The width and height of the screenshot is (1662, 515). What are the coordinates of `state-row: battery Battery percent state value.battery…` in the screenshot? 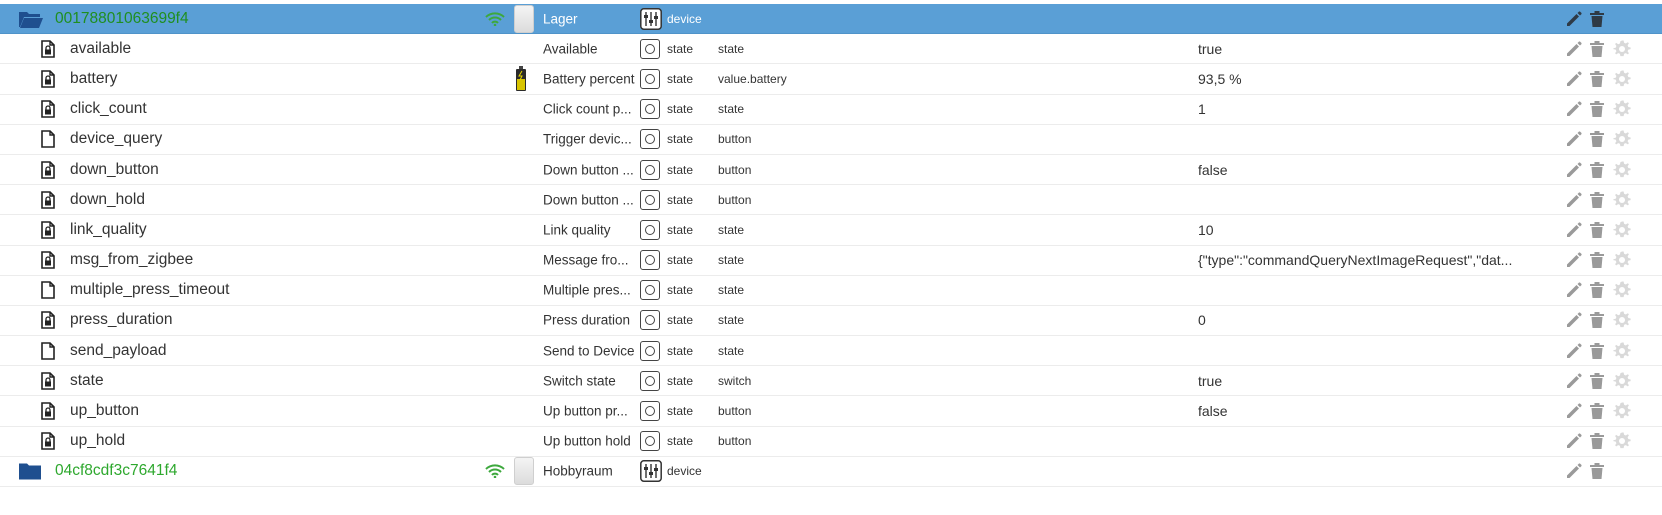 It's located at (831, 79).